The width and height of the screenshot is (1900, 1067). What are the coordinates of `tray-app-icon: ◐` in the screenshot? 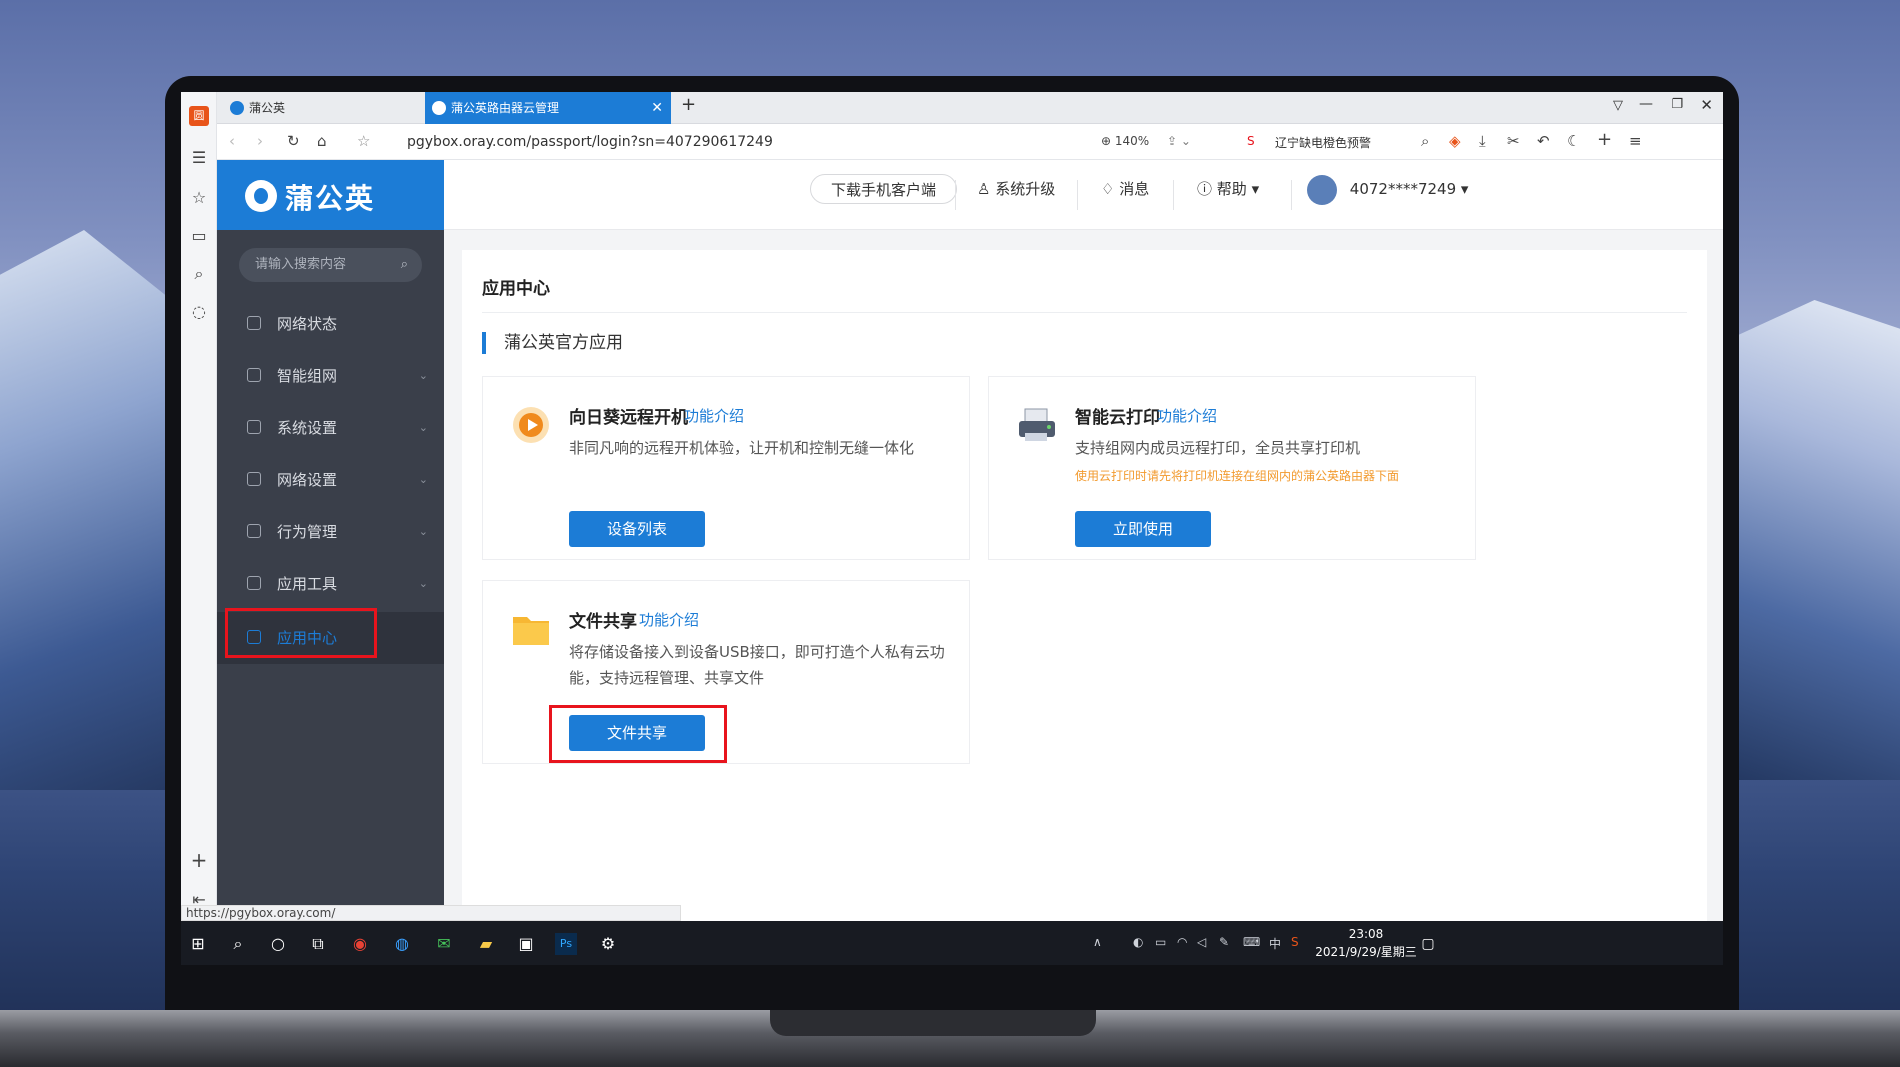 It's located at (1138, 942).